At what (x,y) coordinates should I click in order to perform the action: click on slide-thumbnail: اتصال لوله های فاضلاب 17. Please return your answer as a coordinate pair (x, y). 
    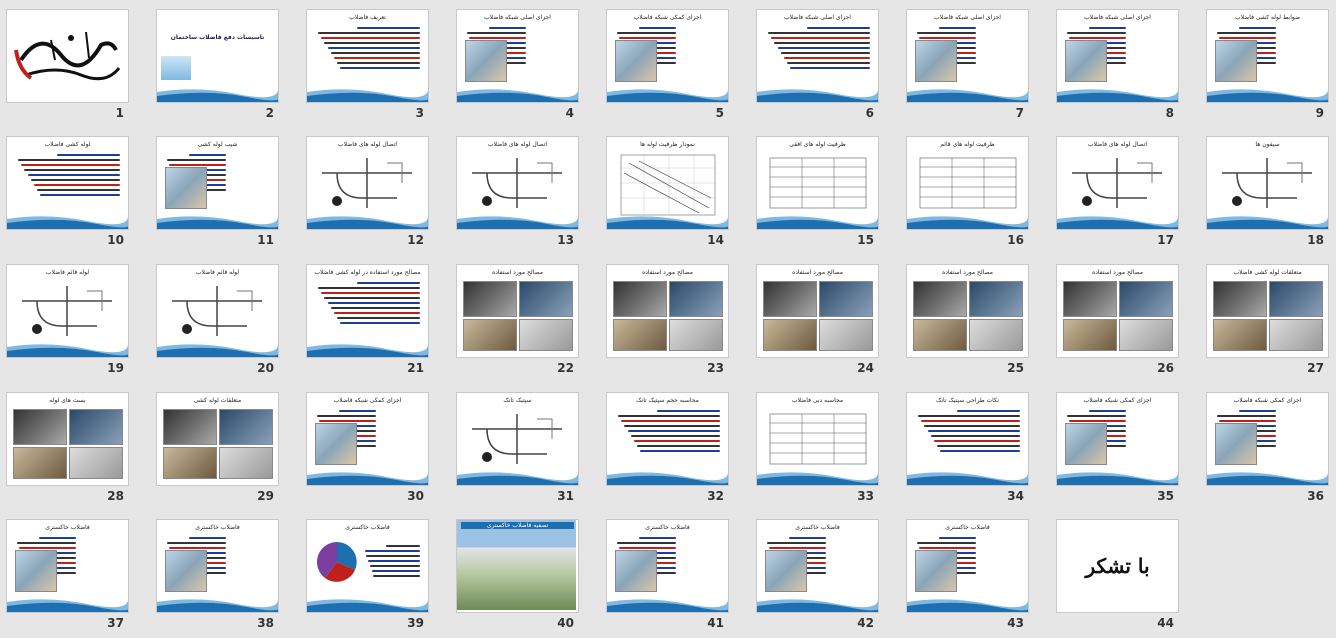
    Looking at the image, I should click on (1125, 192).